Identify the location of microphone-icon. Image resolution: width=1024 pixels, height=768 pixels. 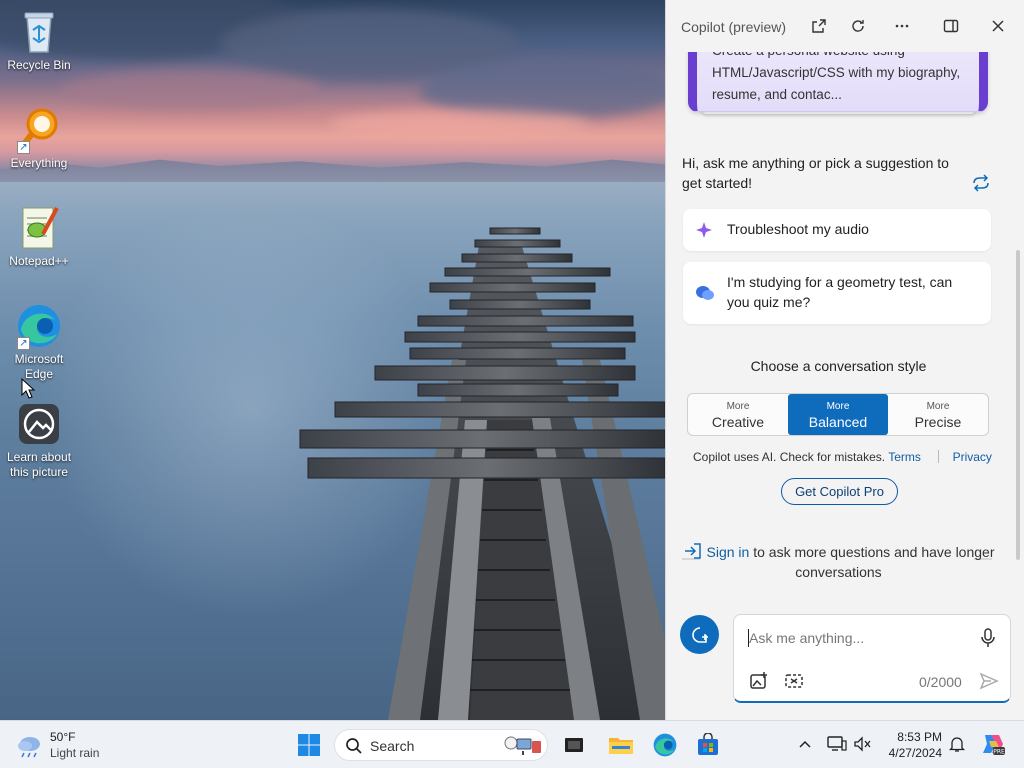
(988, 637).